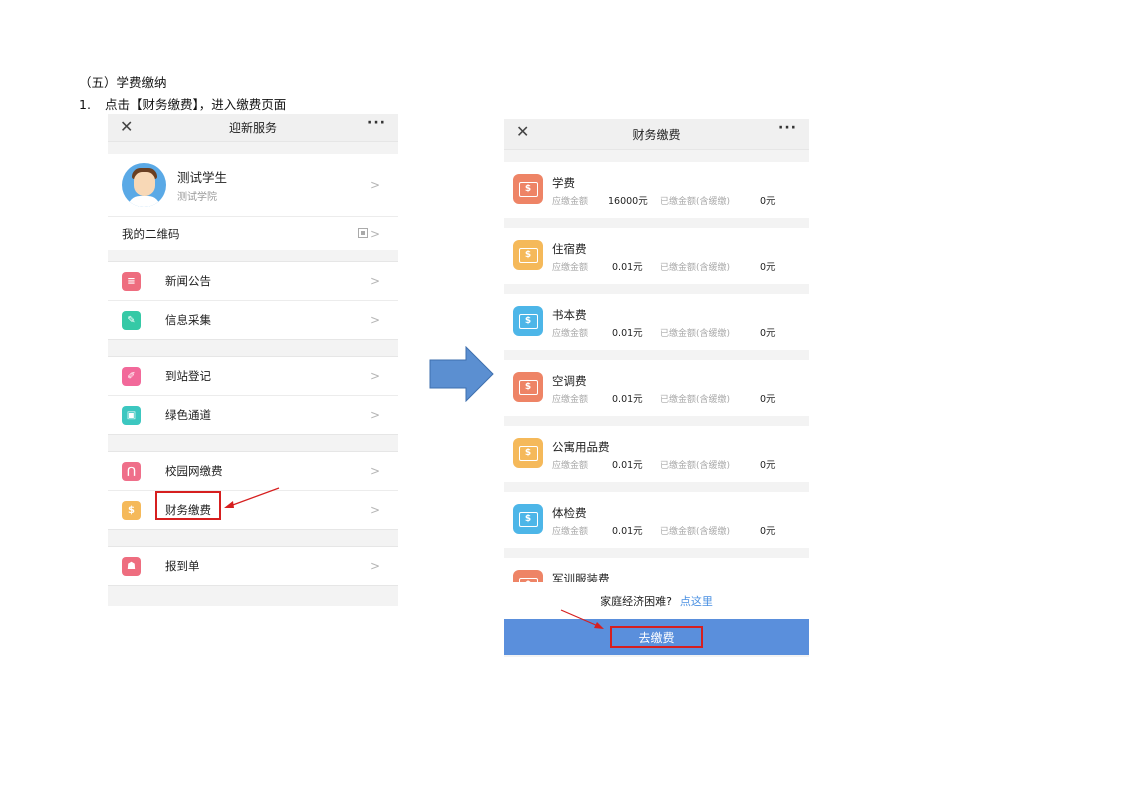 The width and height of the screenshot is (1122, 793). I want to click on fee-item-textbook: $ 书本费 应缴金额 0.01元 已缴金额(含缓缴) 0元, so click(656, 322).